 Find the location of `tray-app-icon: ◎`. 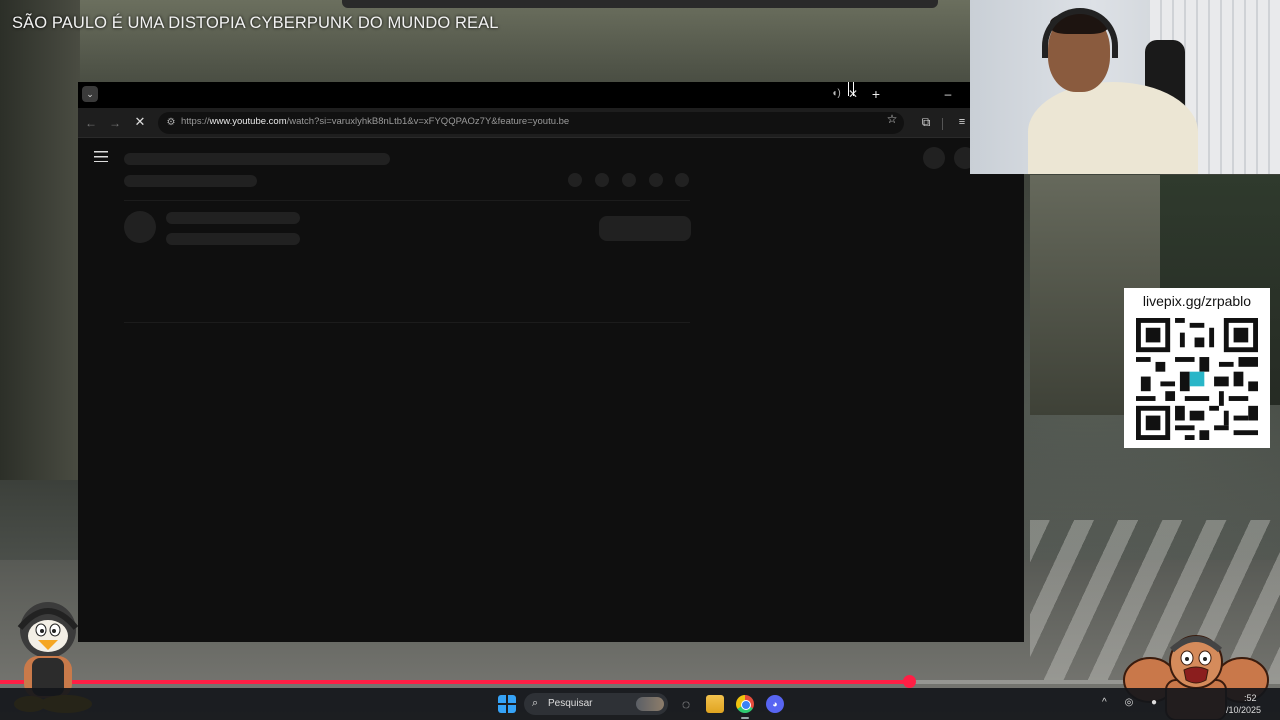

tray-app-icon: ◎ is located at coordinates (1129, 703).